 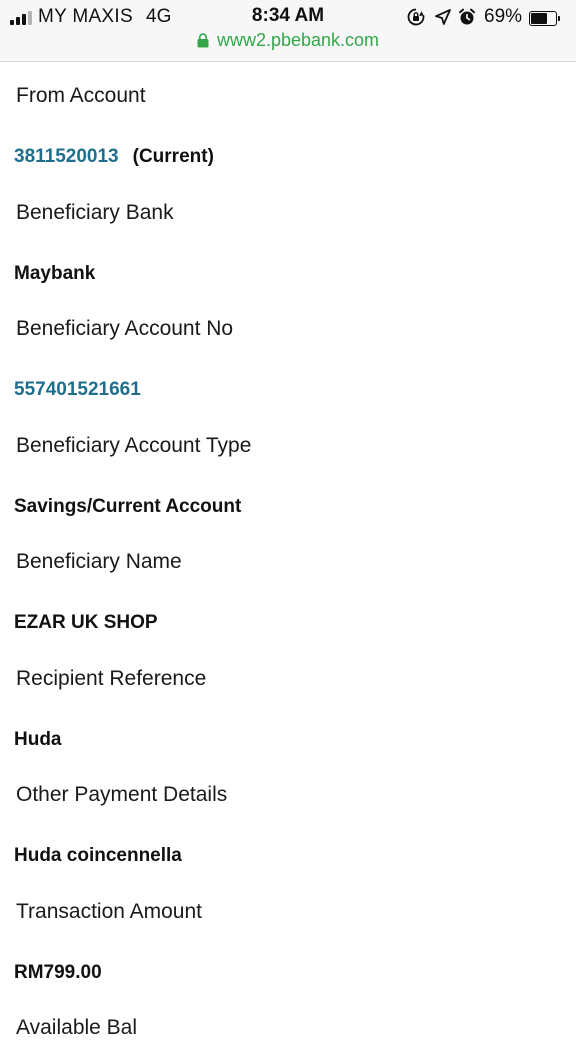 What do you see at coordinates (173, 156) in the screenshot?
I see `from-account-type: (Current)` at bounding box center [173, 156].